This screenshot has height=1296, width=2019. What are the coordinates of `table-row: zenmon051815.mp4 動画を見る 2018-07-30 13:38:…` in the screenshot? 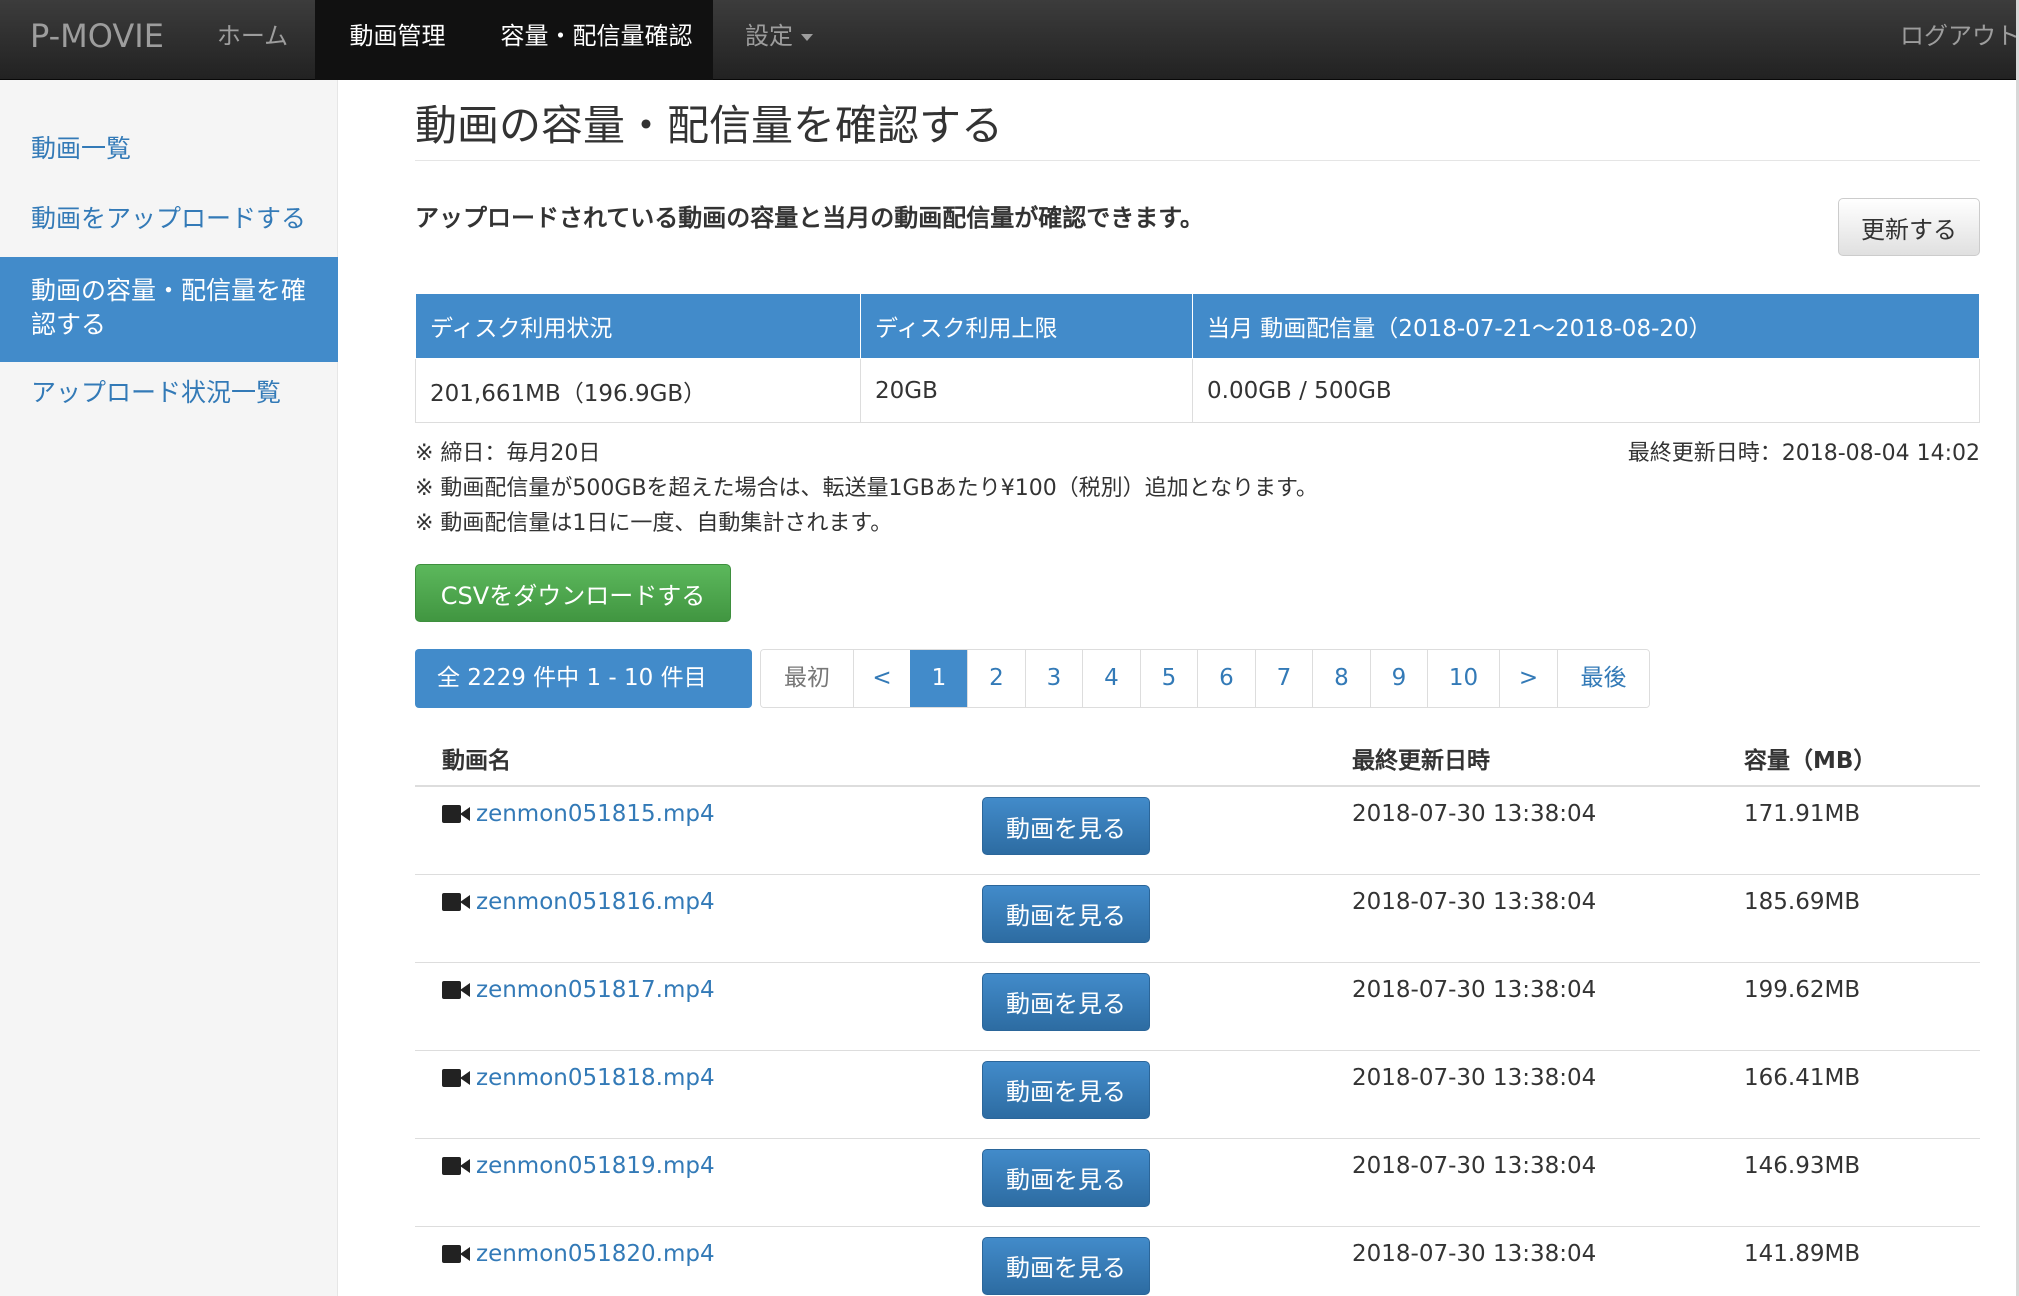 It's located at (1197, 829).